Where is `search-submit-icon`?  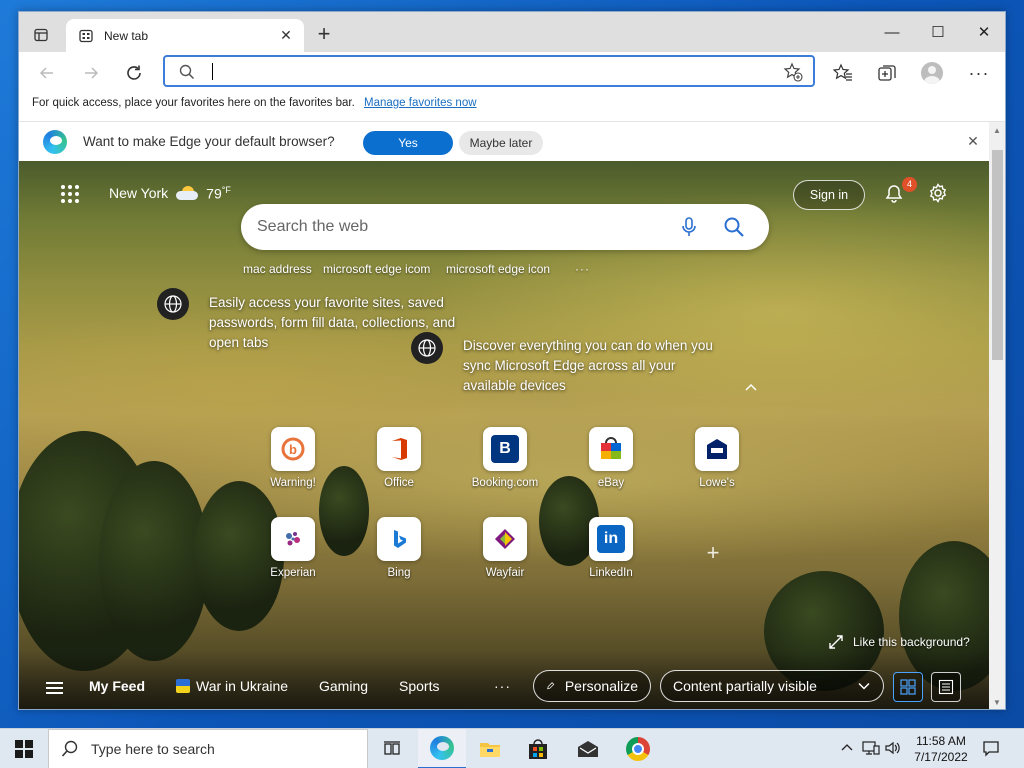 search-submit-icon is located at coordinates (734, 227).